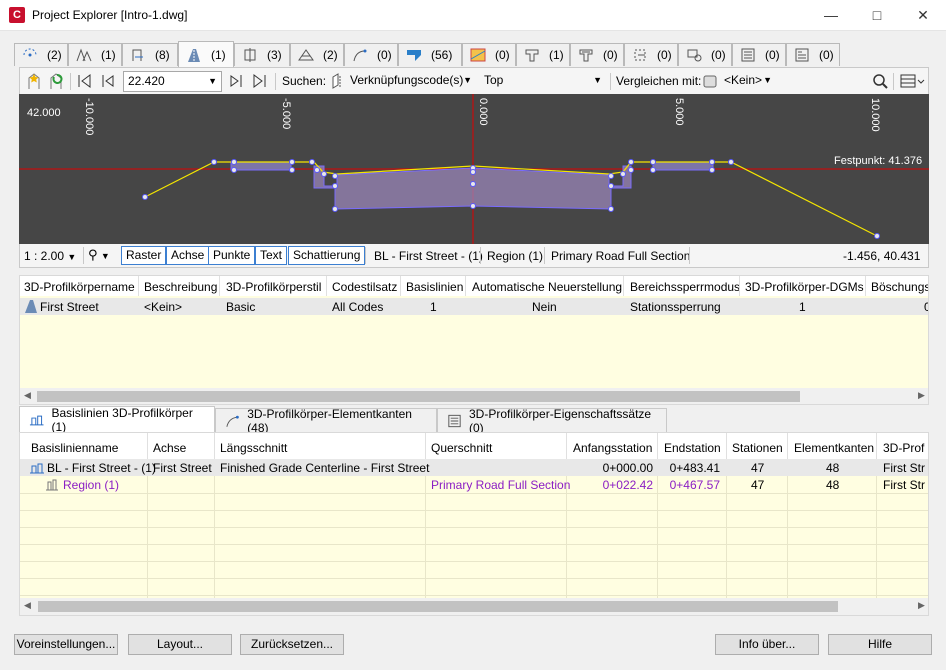  Describe the element at coordinates (903, 448) in the screenshot. I see `column-header: 3D-Prof` at that location.